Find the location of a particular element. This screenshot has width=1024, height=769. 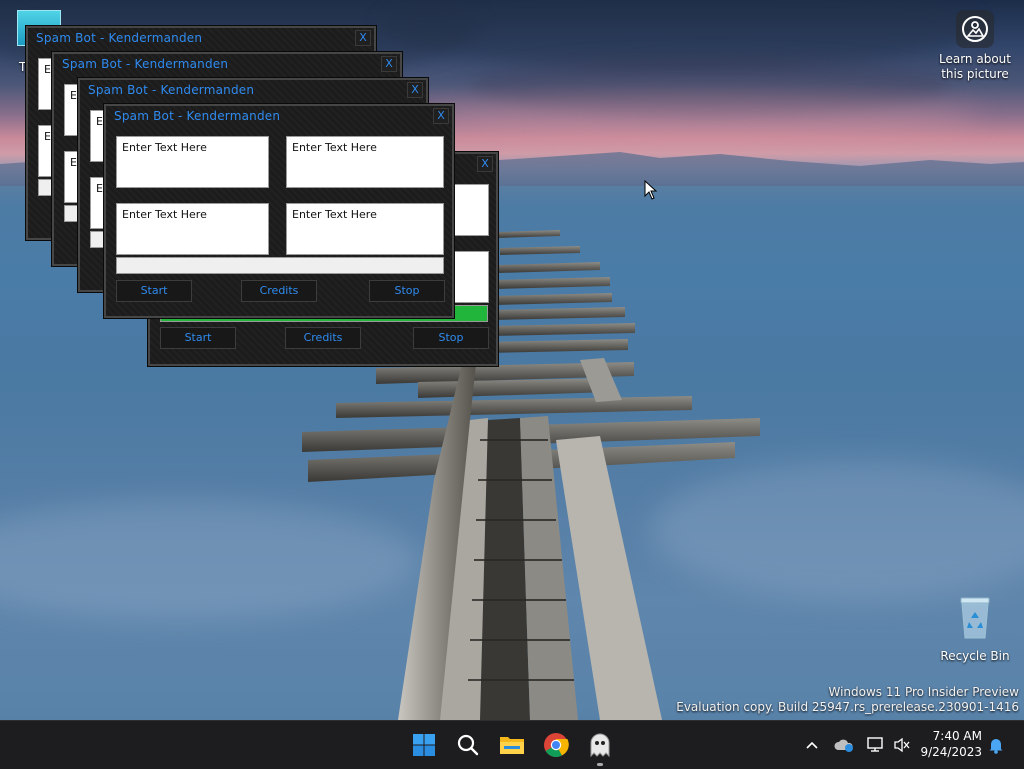

taskbar: 7:40 AM 9/24/2023 is located at coordinates (512, 744).